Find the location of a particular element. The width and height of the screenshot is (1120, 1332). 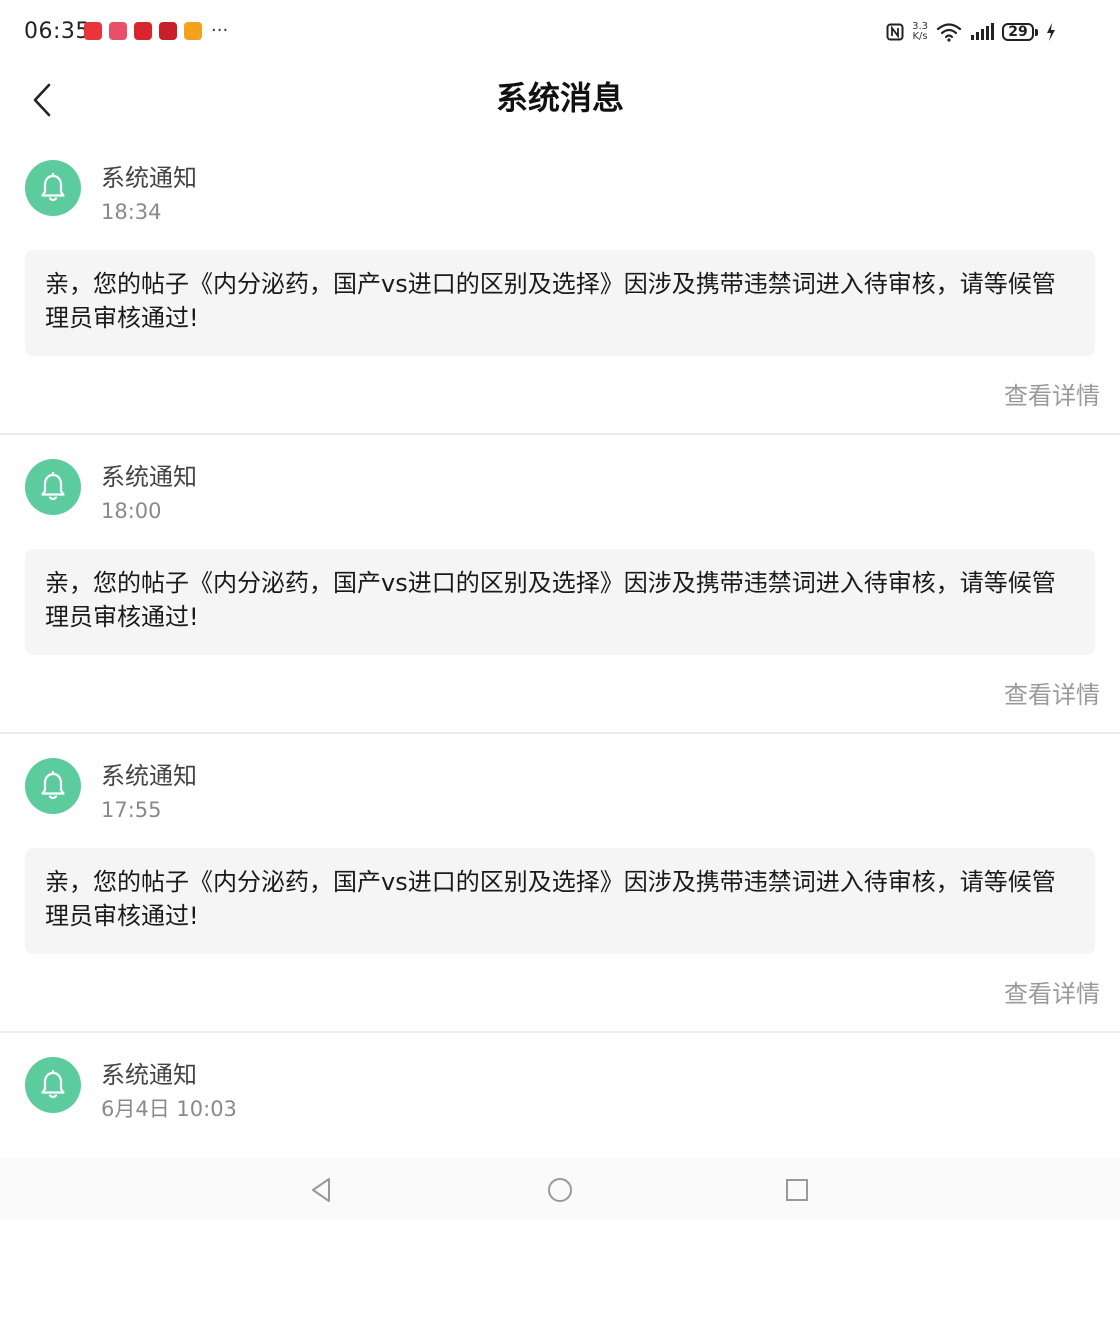

status-bar: 06:35 ··· 3.3 K/s 29 is located at coordinates (560, 32).